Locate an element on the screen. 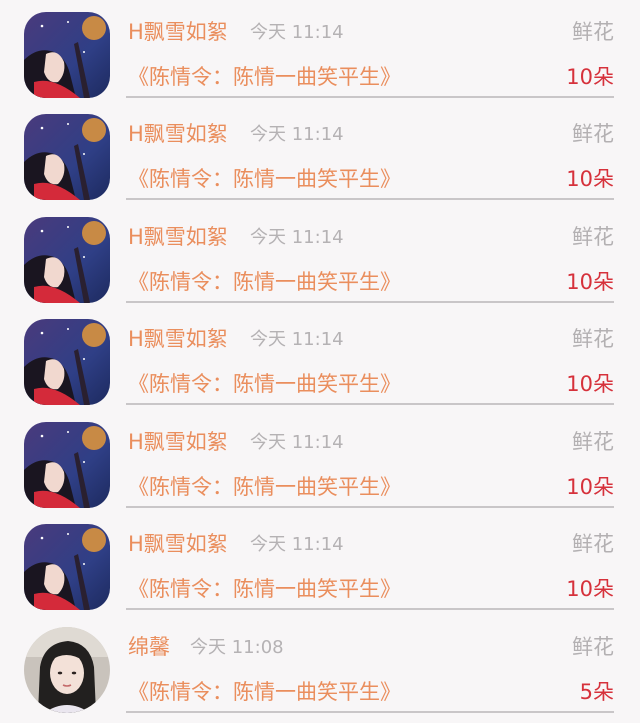 This screenshot has height=723, width=640. photo-girl-avatar-icon is located at coordinates (67, 669).